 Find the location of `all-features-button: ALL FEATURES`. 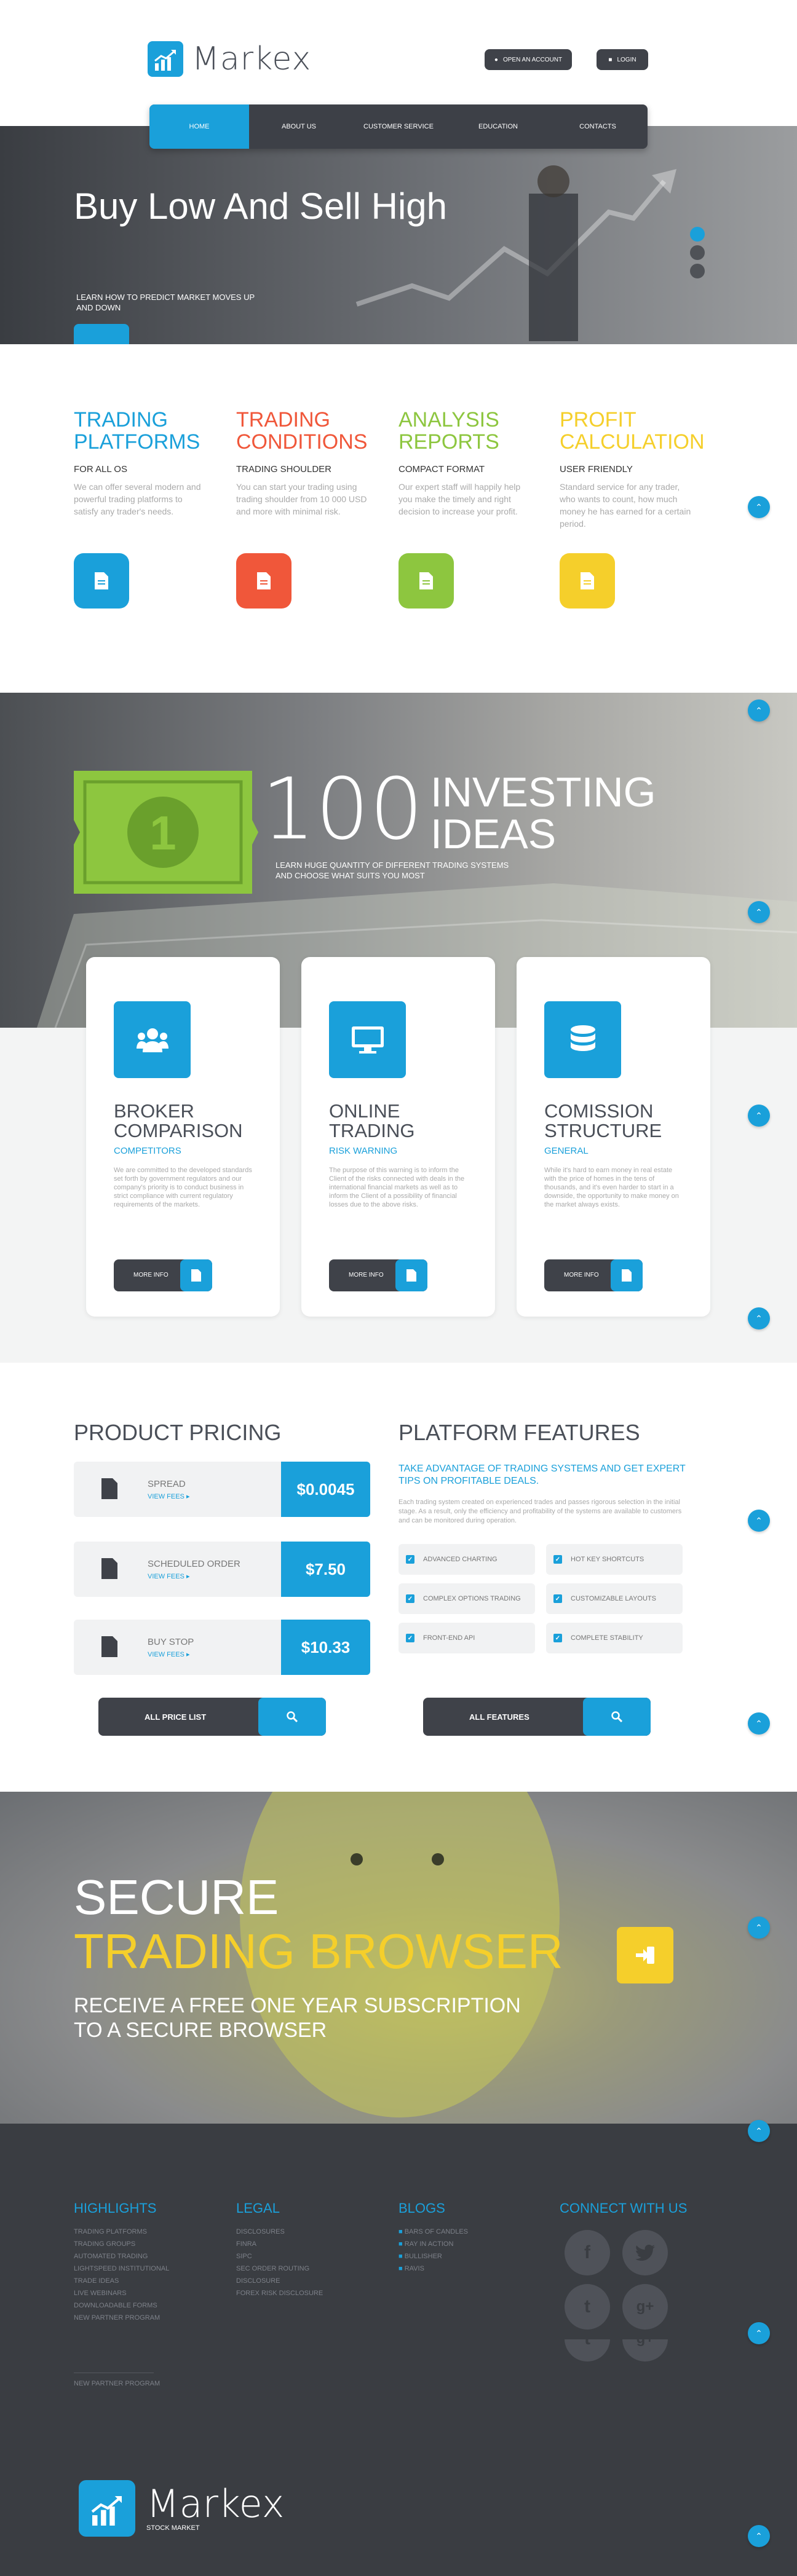

all-features-button: ALL FEATURES is located at coordinates (537, 1717).